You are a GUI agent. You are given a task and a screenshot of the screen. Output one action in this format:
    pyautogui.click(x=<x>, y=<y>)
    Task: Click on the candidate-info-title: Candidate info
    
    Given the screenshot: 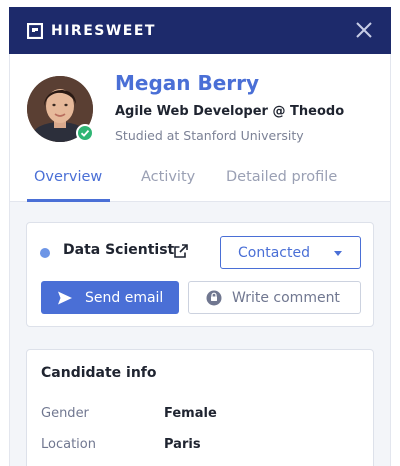 What is the action you would take?
    pyautogui.click(x=99, y=373)
    